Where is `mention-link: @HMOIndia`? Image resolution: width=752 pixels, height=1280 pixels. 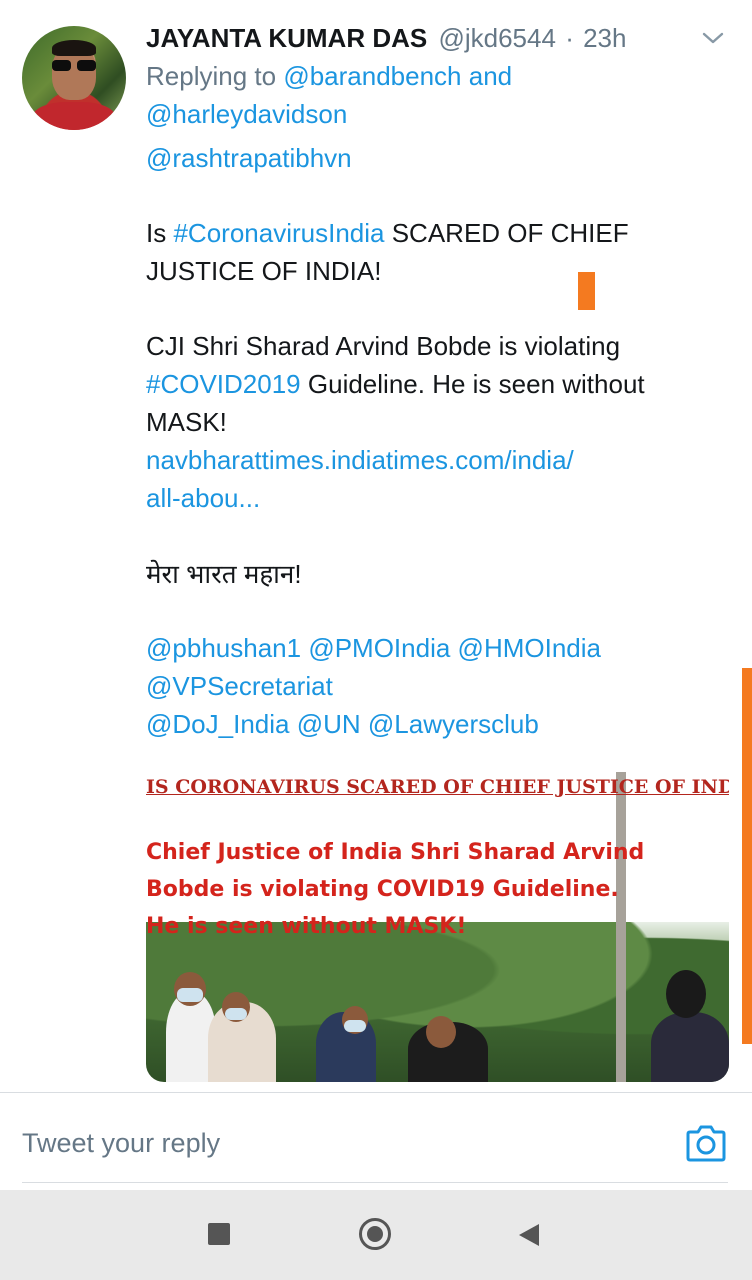
mention-link: @HMOIndia is located at coordinates (529, 648).